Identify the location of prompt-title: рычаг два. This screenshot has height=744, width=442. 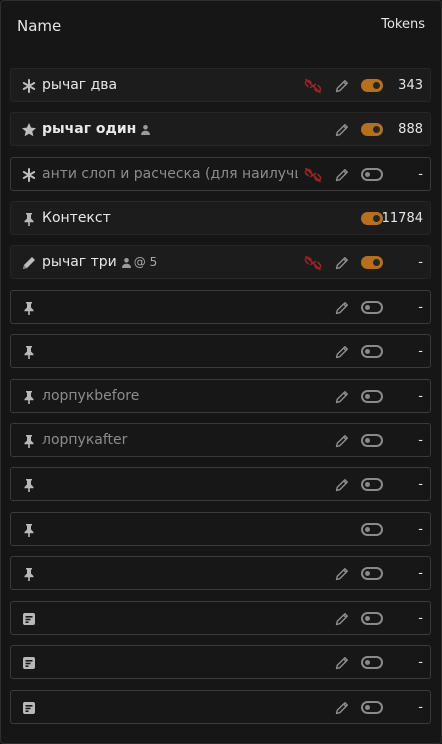
(170, 85).